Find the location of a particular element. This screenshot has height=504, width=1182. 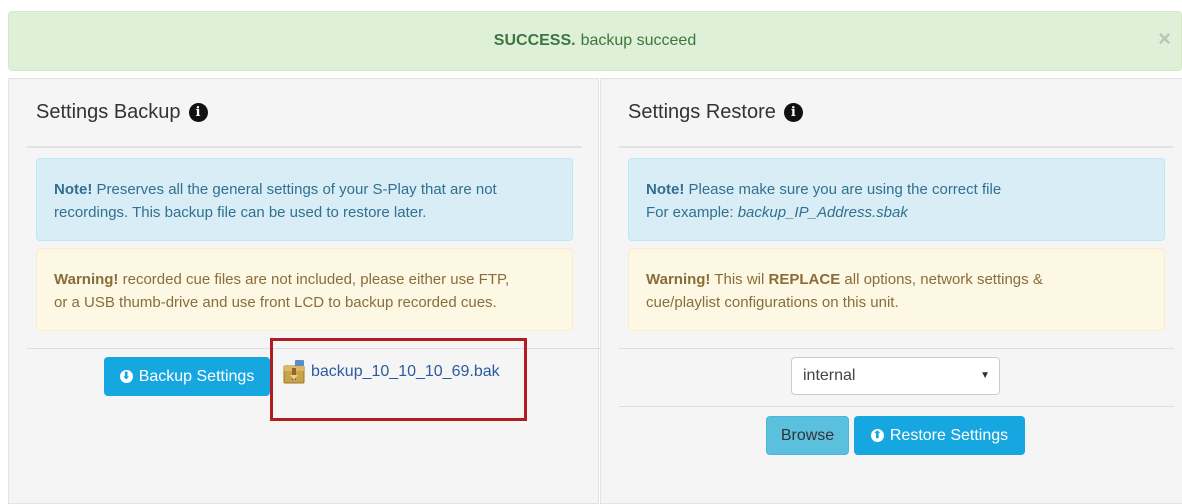

alert-message: backup succeed is located at coordinates (638, 40).